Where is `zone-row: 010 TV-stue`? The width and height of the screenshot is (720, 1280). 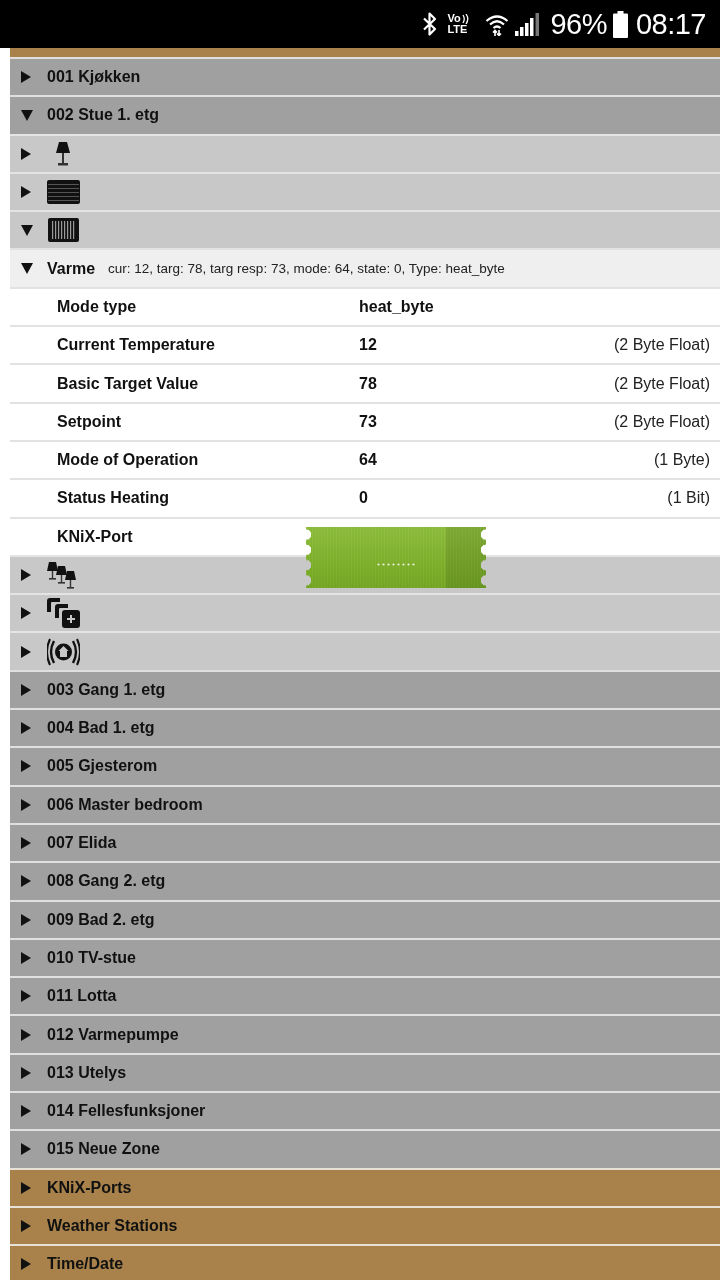 zone-row: 010 TV-stue is located at coordinates (365, 957).